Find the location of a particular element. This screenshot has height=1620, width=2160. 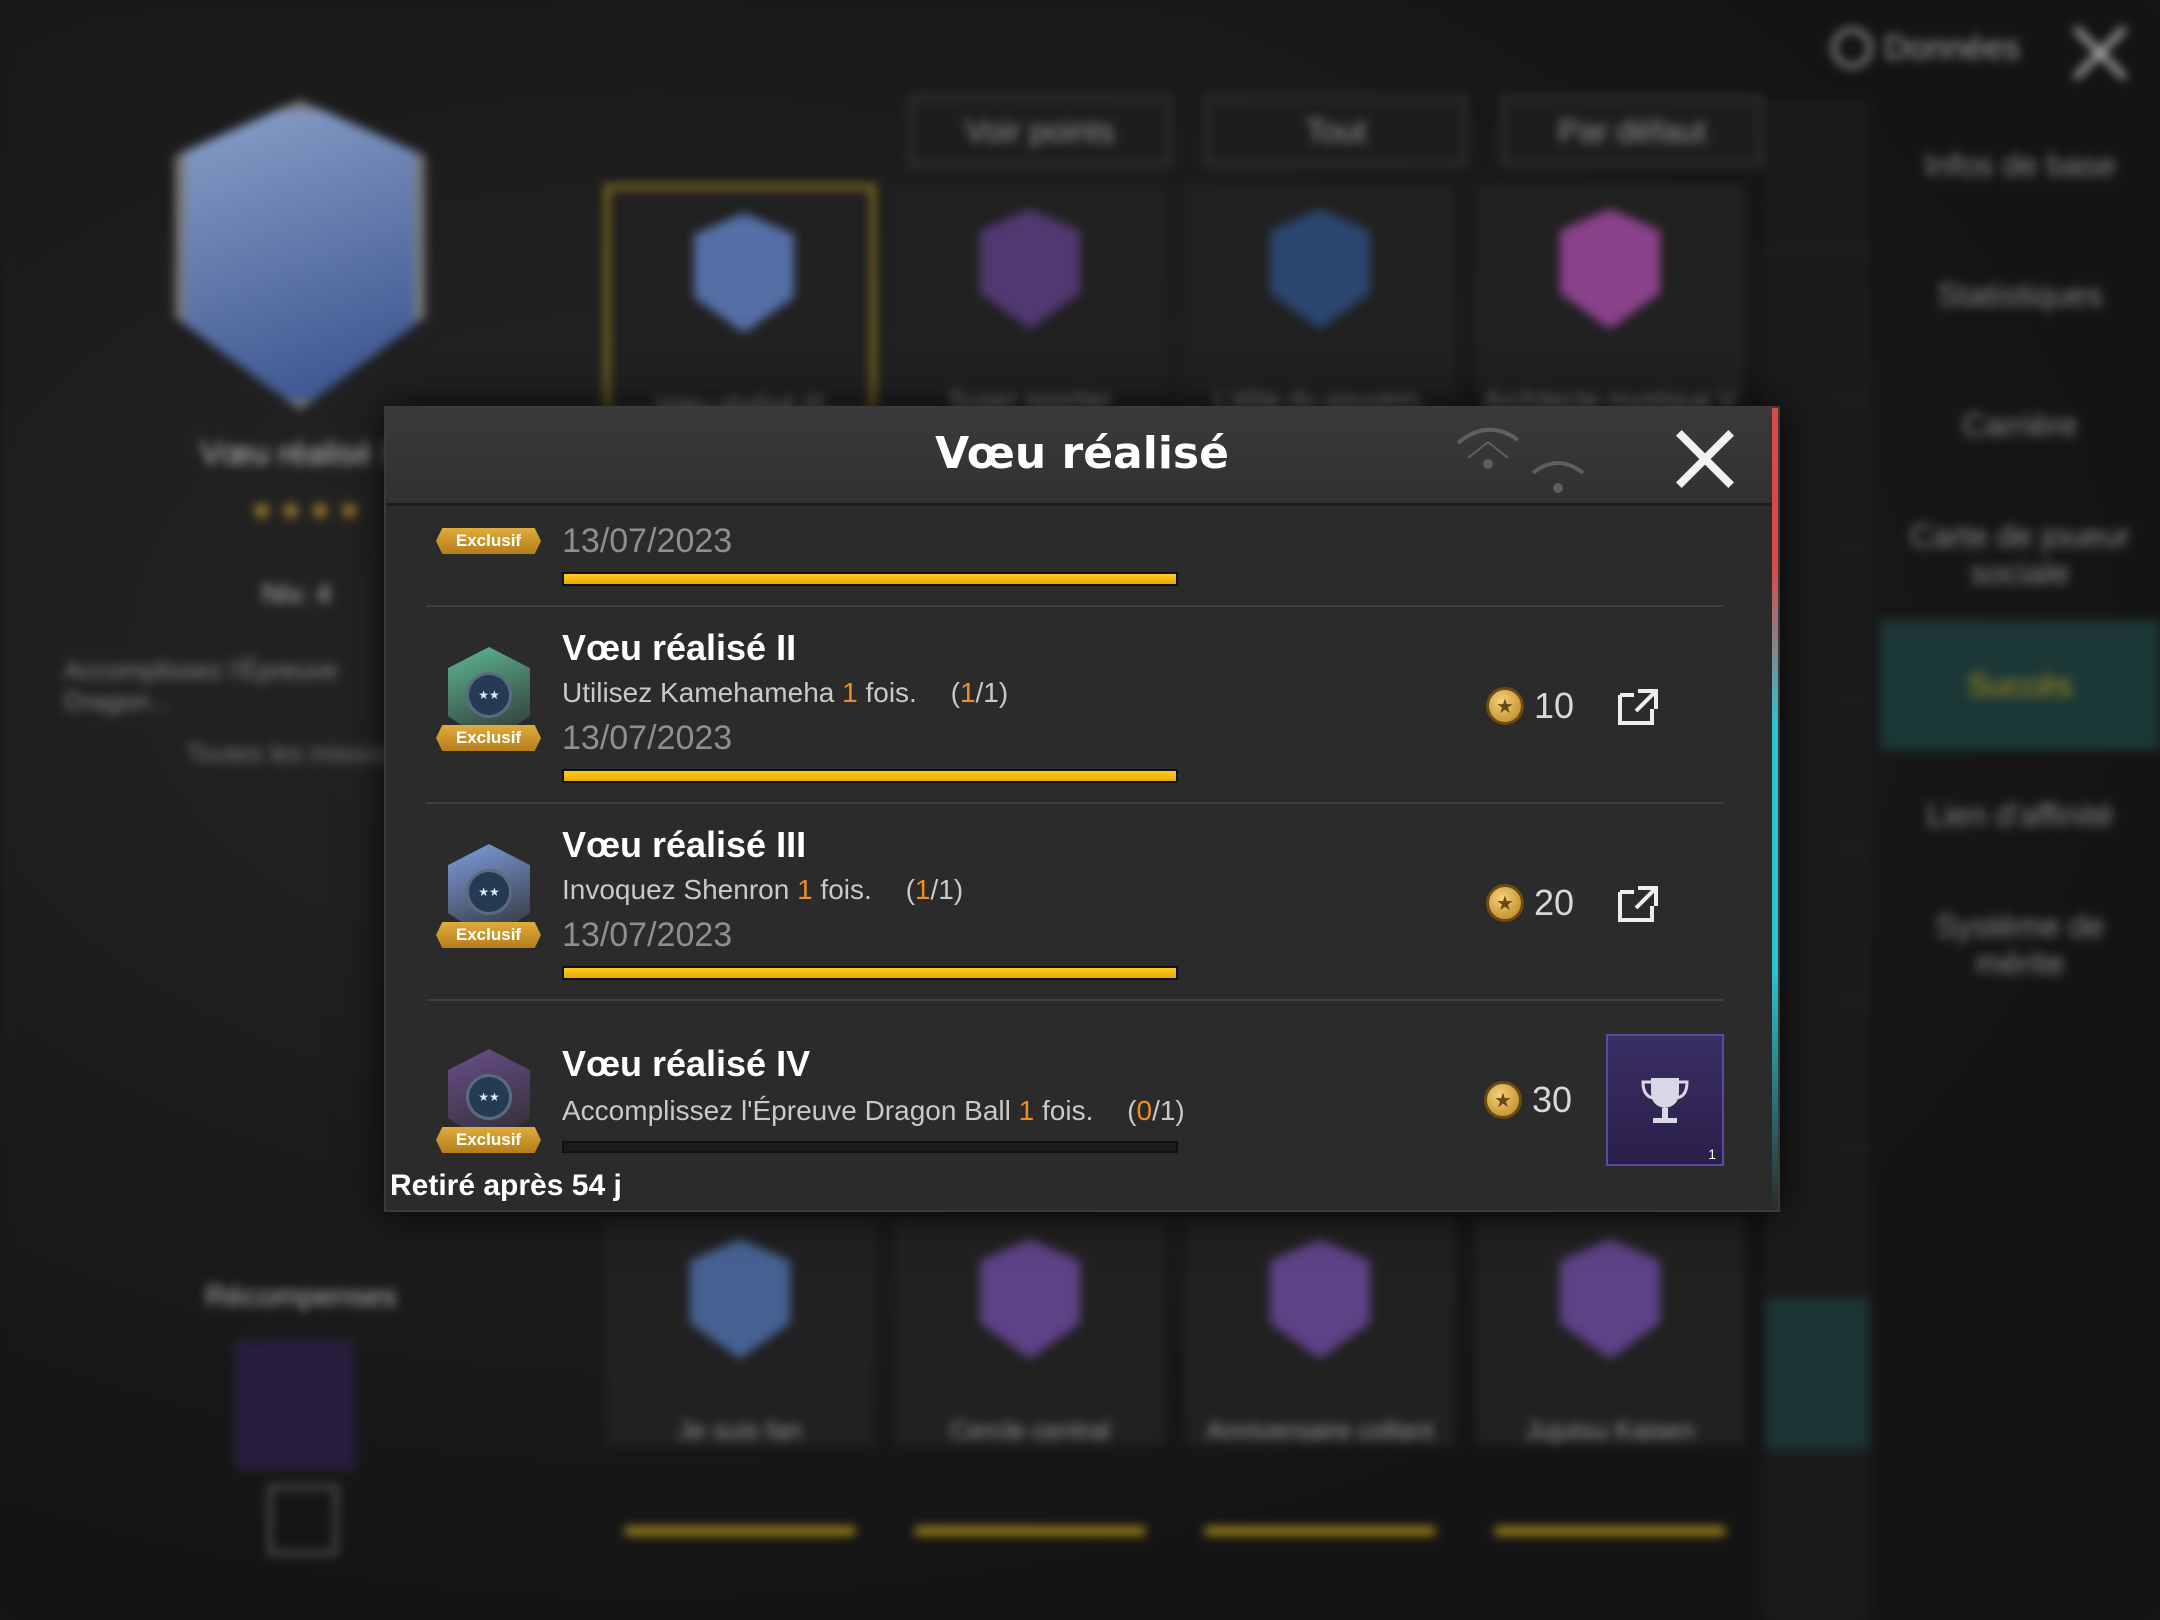

achievement-title: Vœu réalisé III is located at coordinates (684, 844).